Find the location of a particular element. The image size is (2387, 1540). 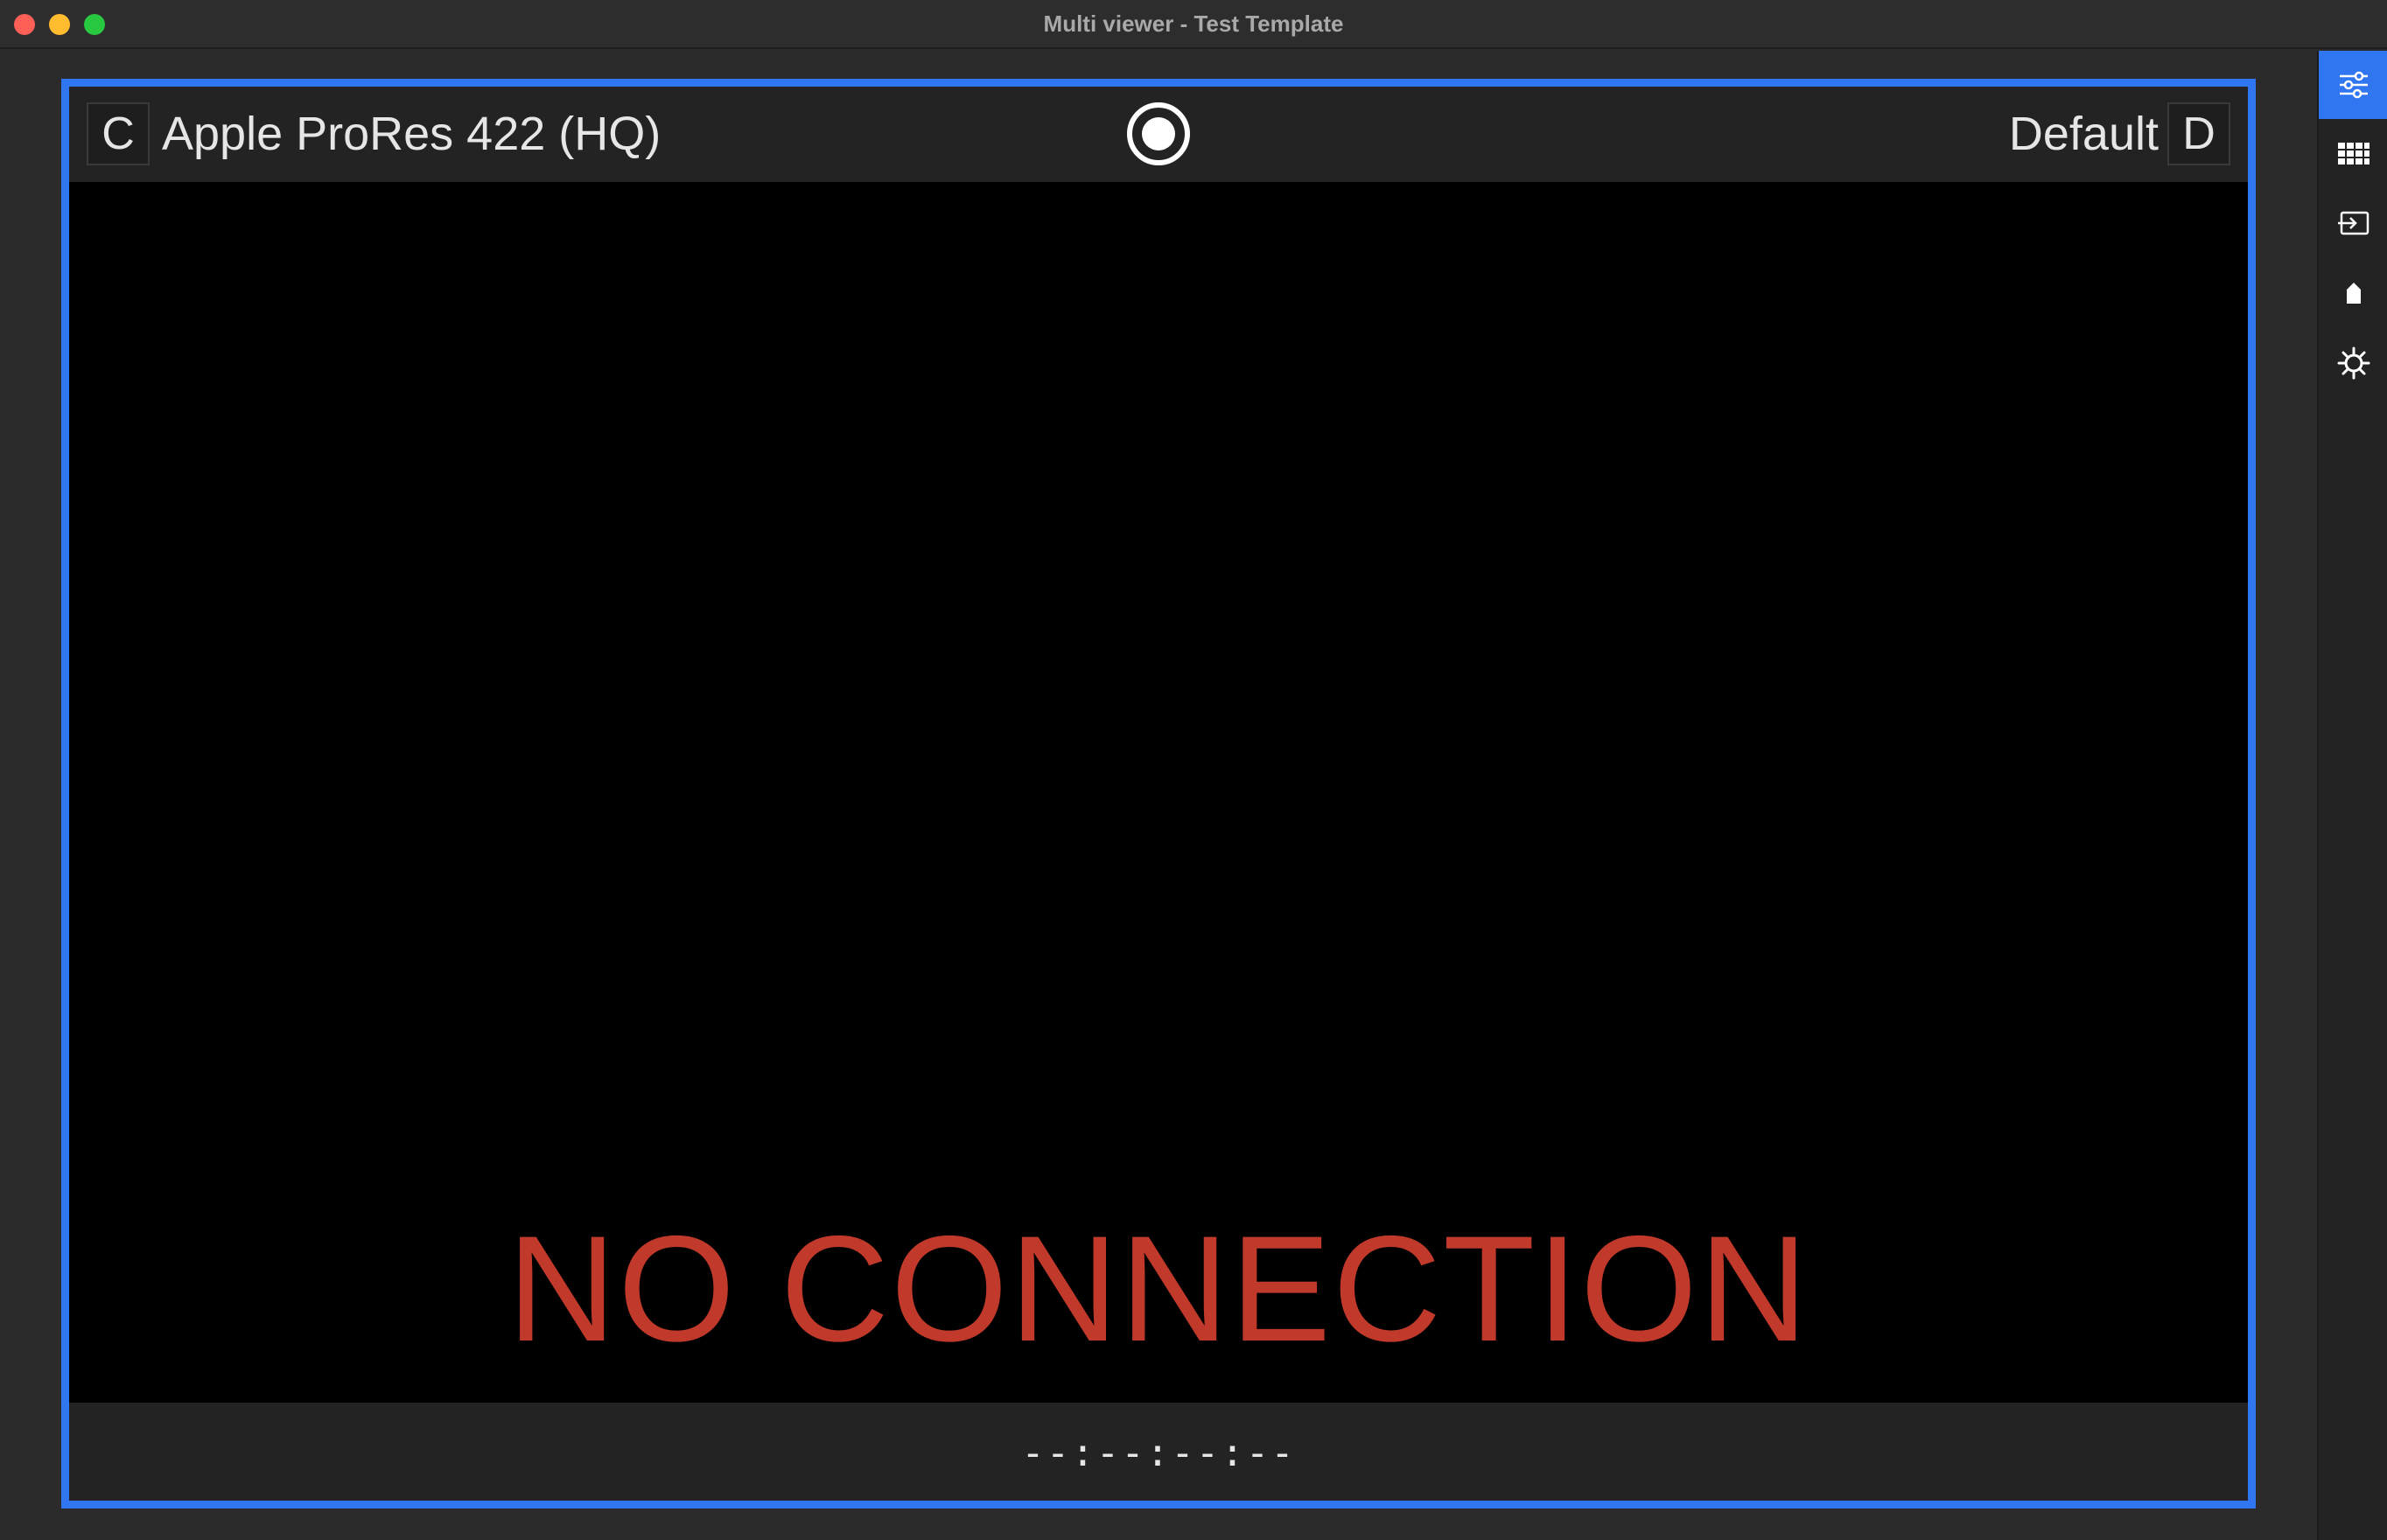

channel-d-button: D is located at coordinates (2198, 133).